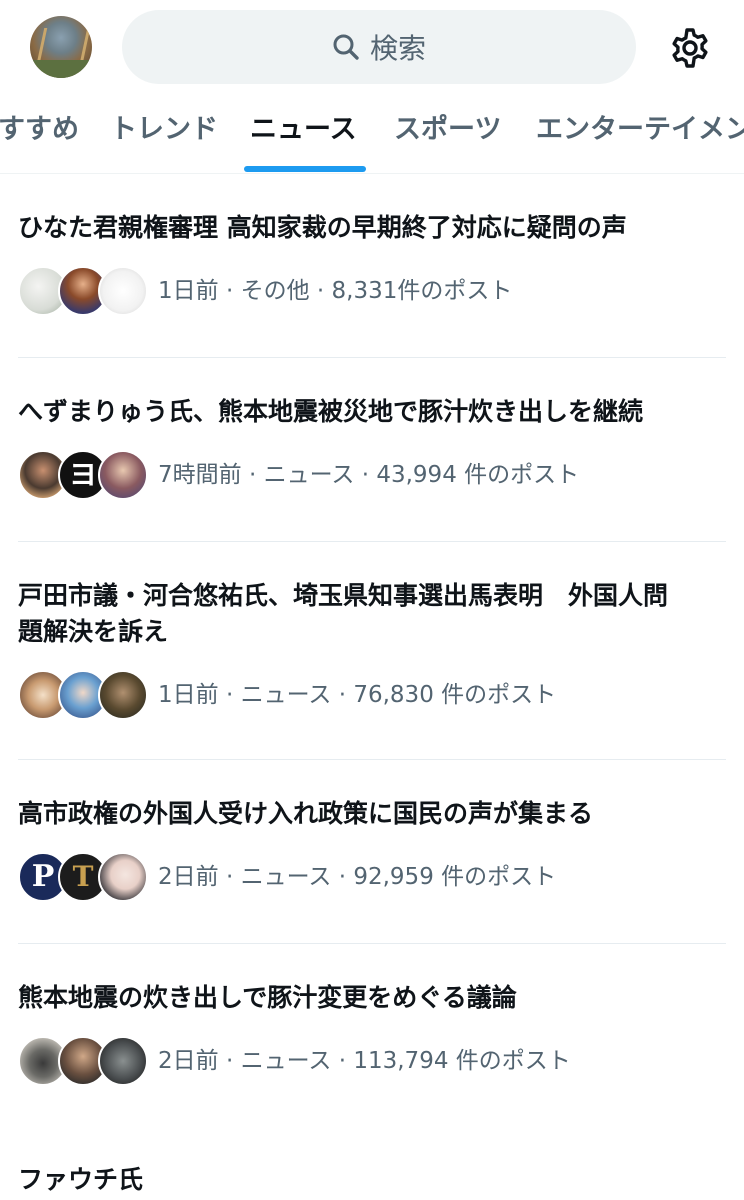 This screenshot has width=744, height=1200. Describe the element at coordinates (372, 135) in the screenshot. I see `tab-bar: すすめ トレンド ニュース スポーツ エンターテイメン` at that location.